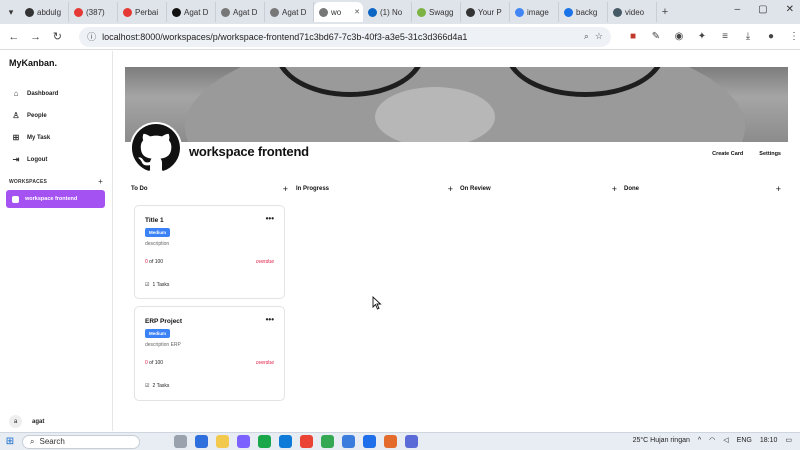  I want to click on system-tray: 25°C Hujan ringan ^ ◠ ◁ ENG 18:10 ▭, so click(712, 440).